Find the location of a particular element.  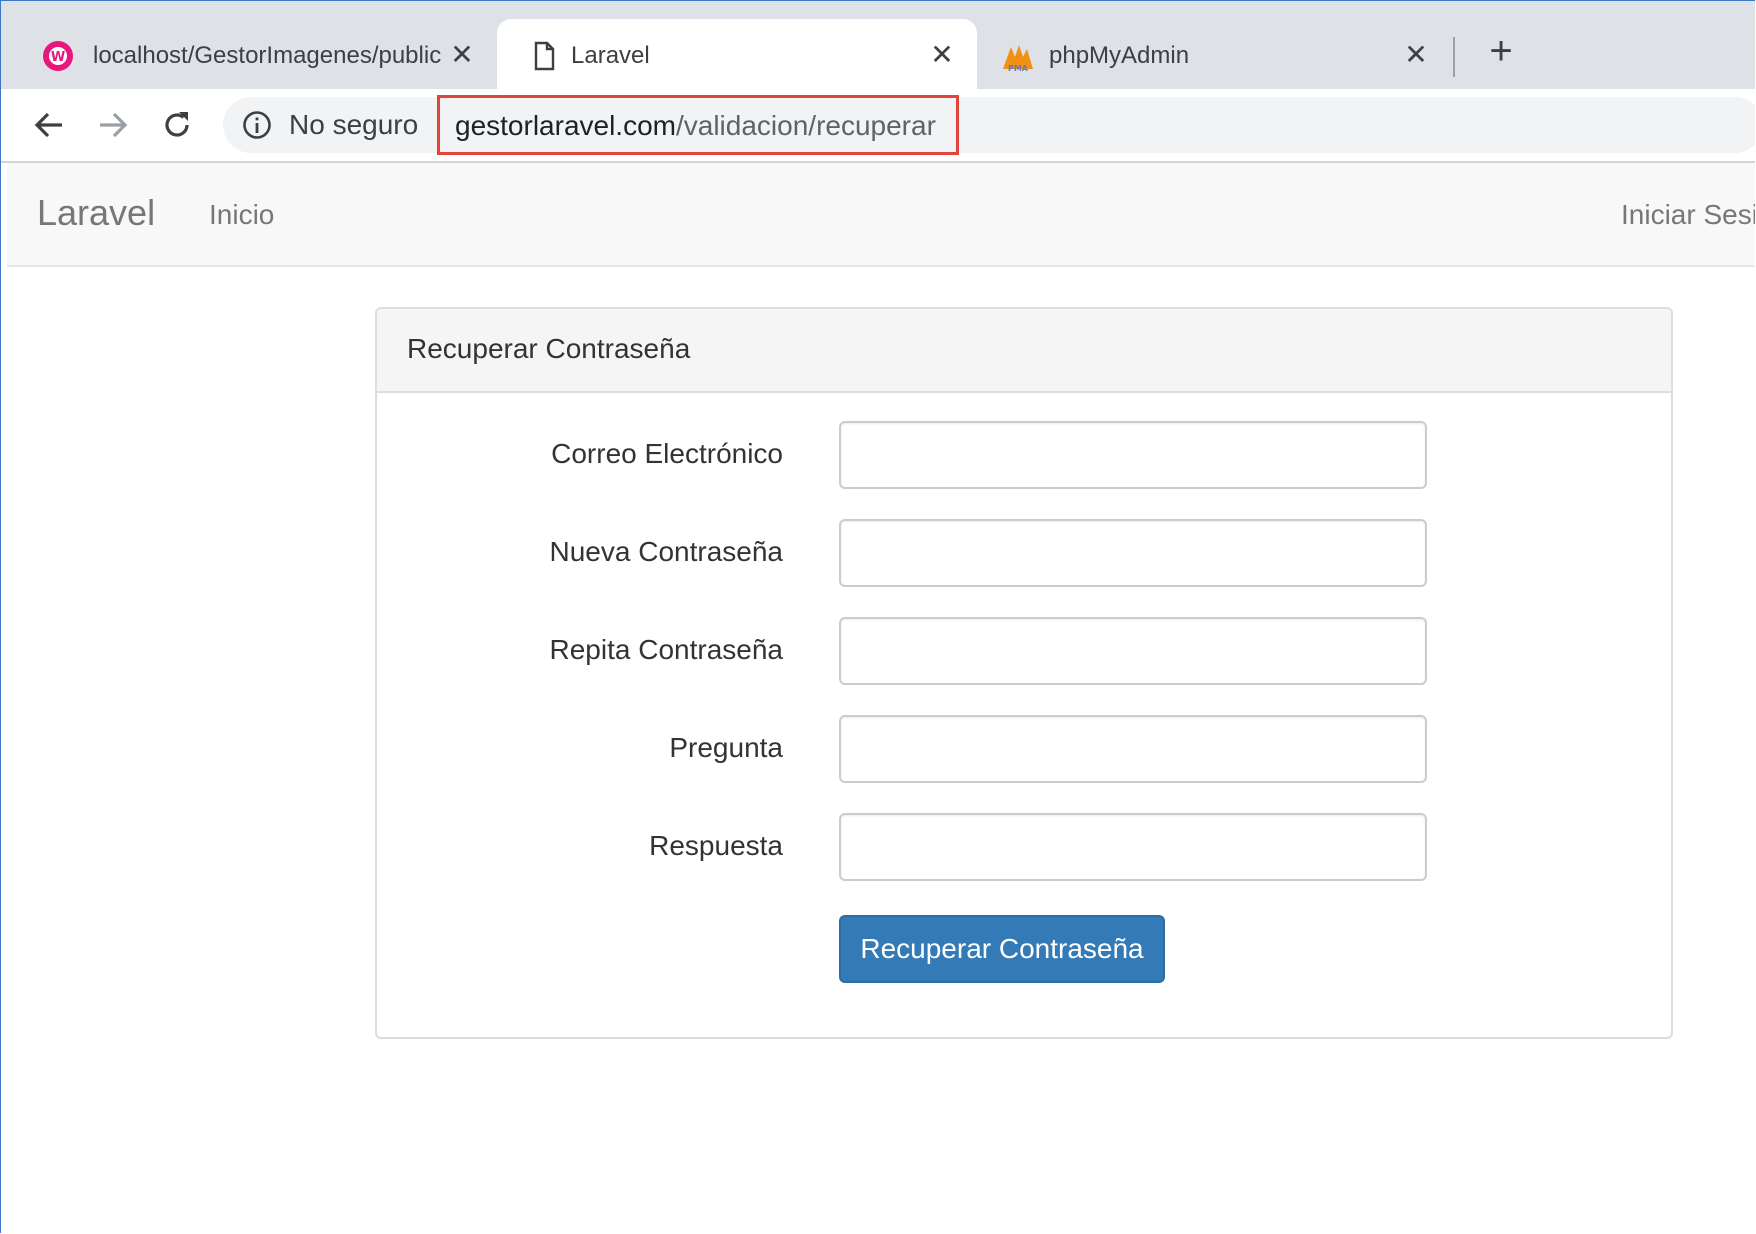

app-navbar: Laravel Inicio Iniciar Sesi is located at coordinates (881, 215).